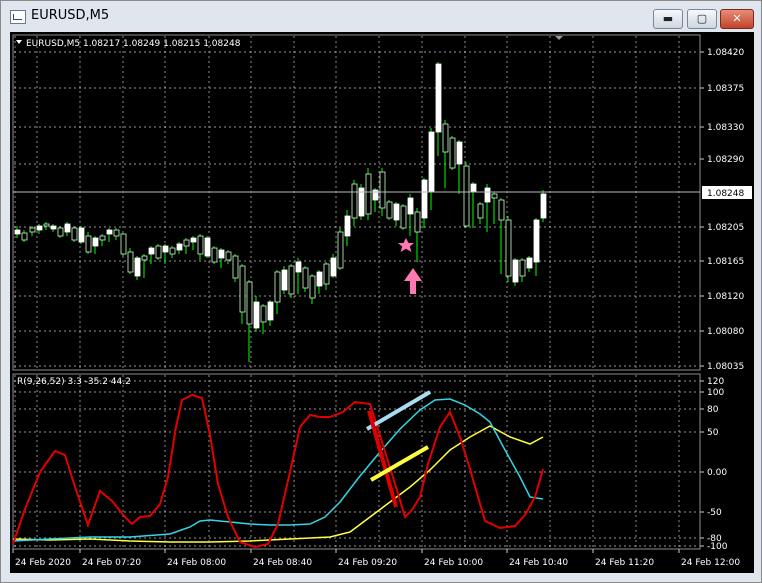 Image resolution: width=762 pixels, height=583 pixels. Describe the element at coordinates (406, 245) in the screenshot. I see `star-icon` at that location.